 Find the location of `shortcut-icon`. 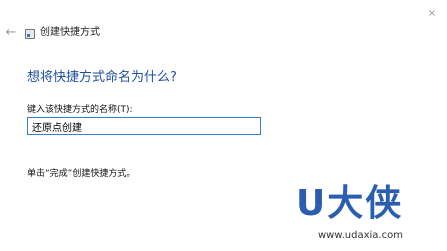

shortcut-icon is located at coordinates (30, 34).